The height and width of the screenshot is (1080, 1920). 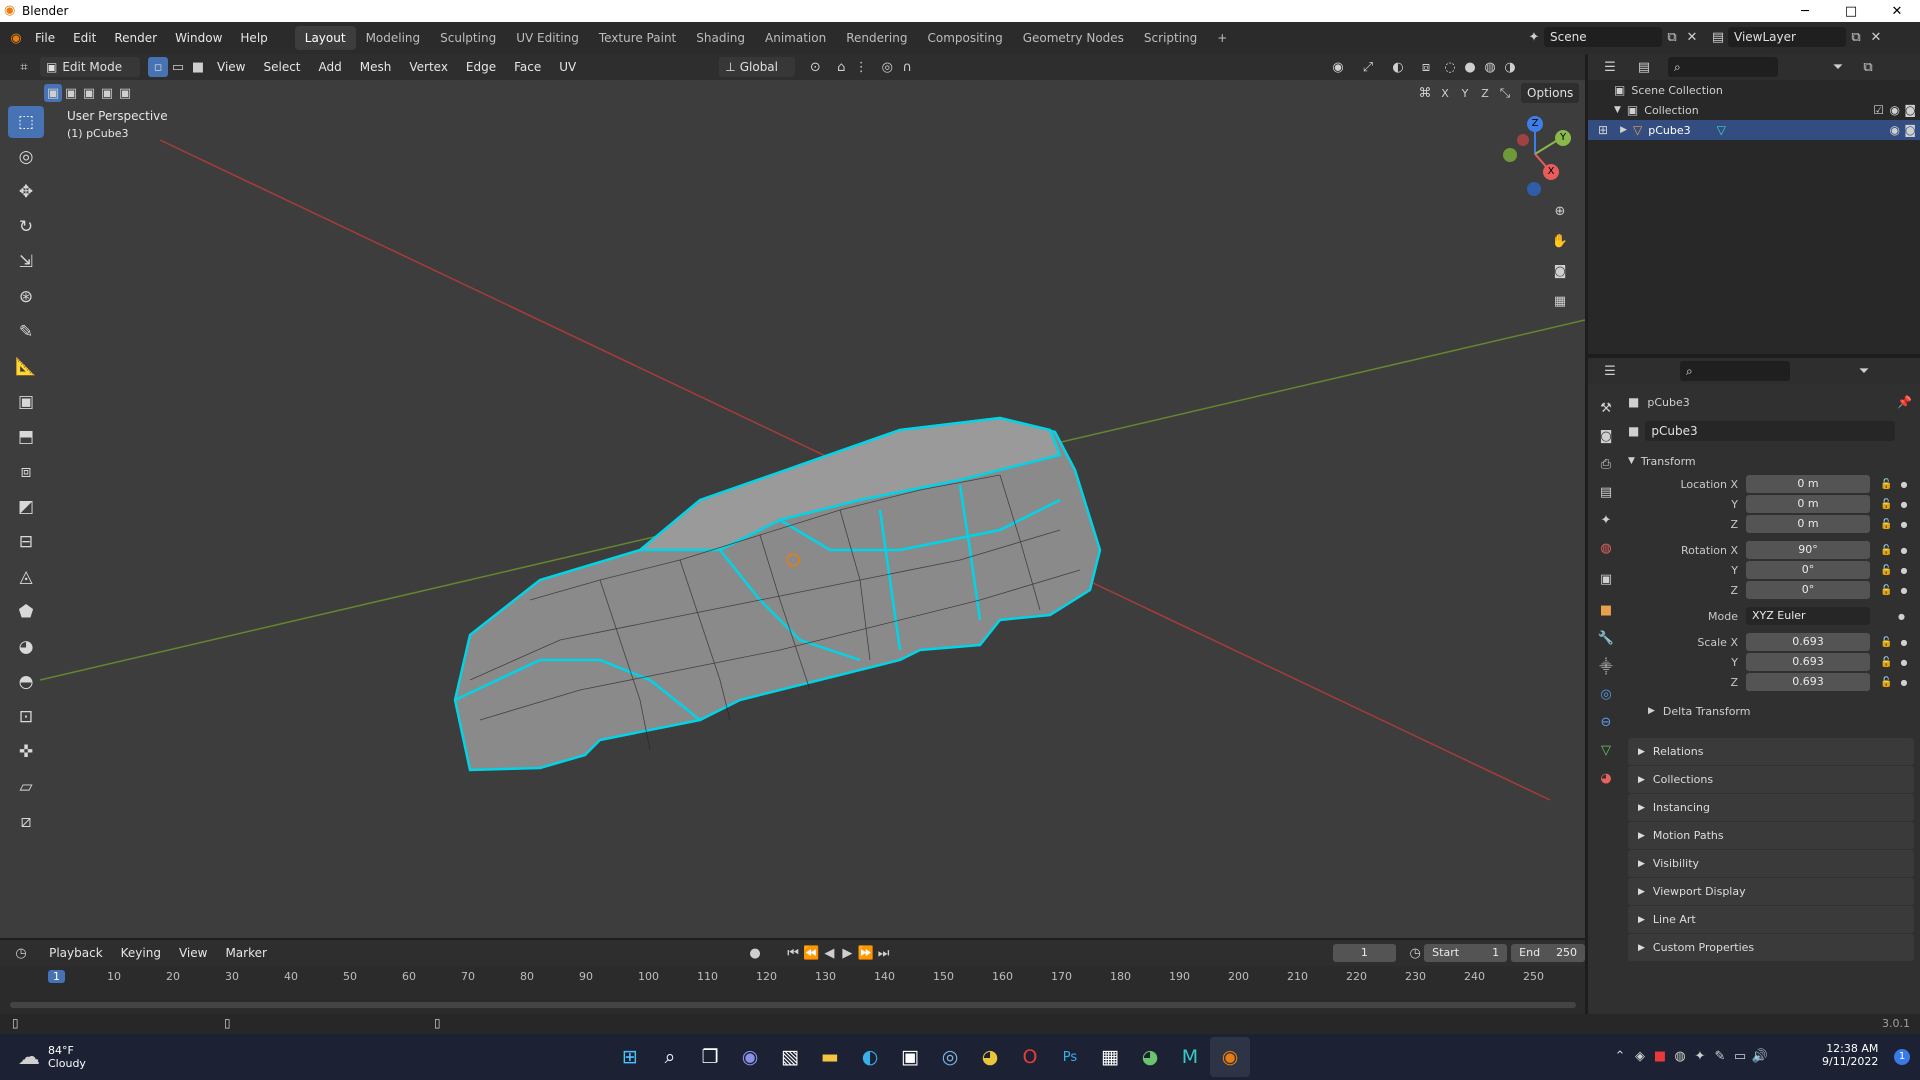 What do you see at coordinates (630, 1057) in the screenshot?
I see `start-menu-icon: ⊞` at bounding box center [630, 1057].